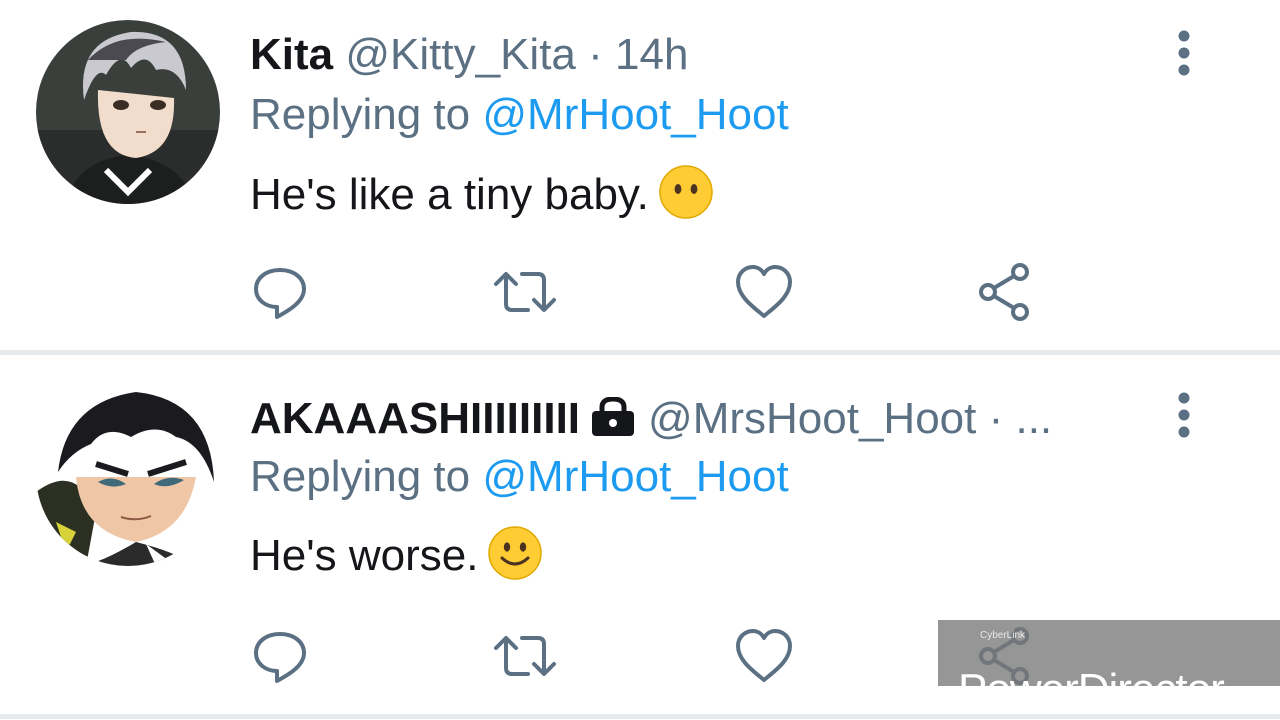 The image size is (1280, 720). What do you see at coordinates (291, 54) in the screenshot?
I see `display-name: Kita` at bounding box center [291, 54].